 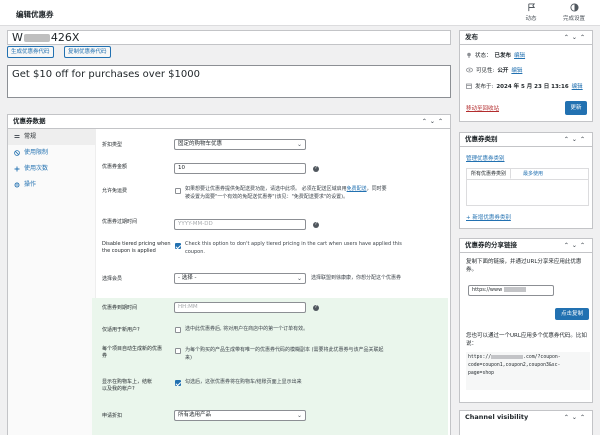 What do you see at coordinates (489, 174) in the screenshot?
I see `tab-all-categories: 所有优惠券类别` at bounding box center [489, 174].